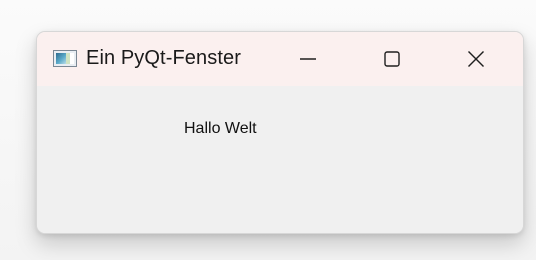 Image resolution: width=536 pixels, height=260 pixels. I want to click on maximize-icon, so click(392, 59).